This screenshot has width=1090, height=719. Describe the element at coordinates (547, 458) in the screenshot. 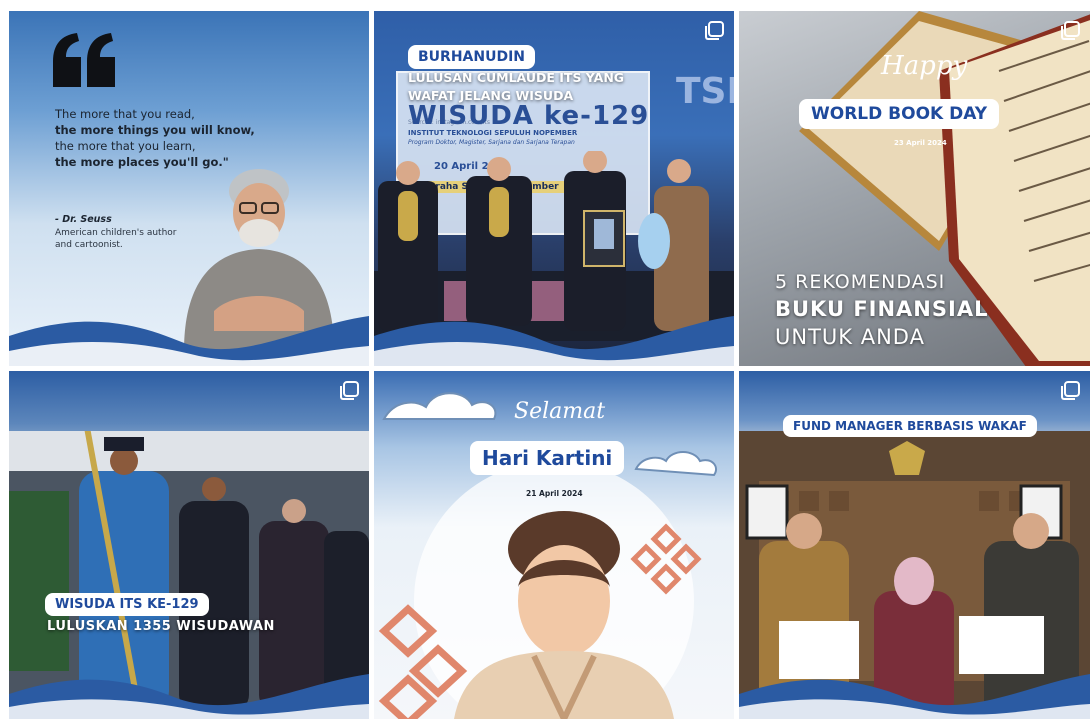

I see `hari-kartini-title: Hari Kartini` at that location.